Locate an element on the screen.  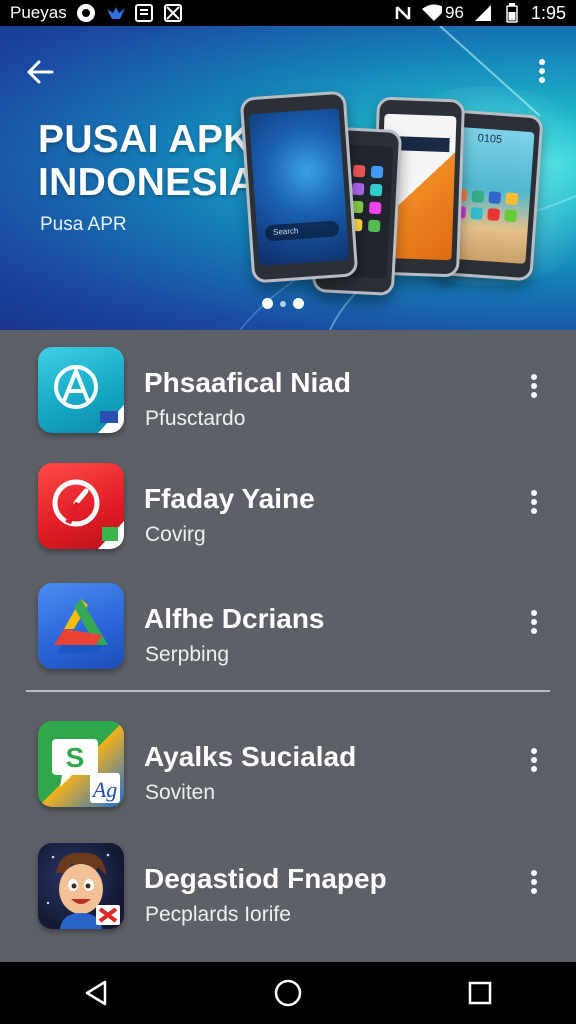
drive-triangle-app-icon is located at coordinates (81, 626).